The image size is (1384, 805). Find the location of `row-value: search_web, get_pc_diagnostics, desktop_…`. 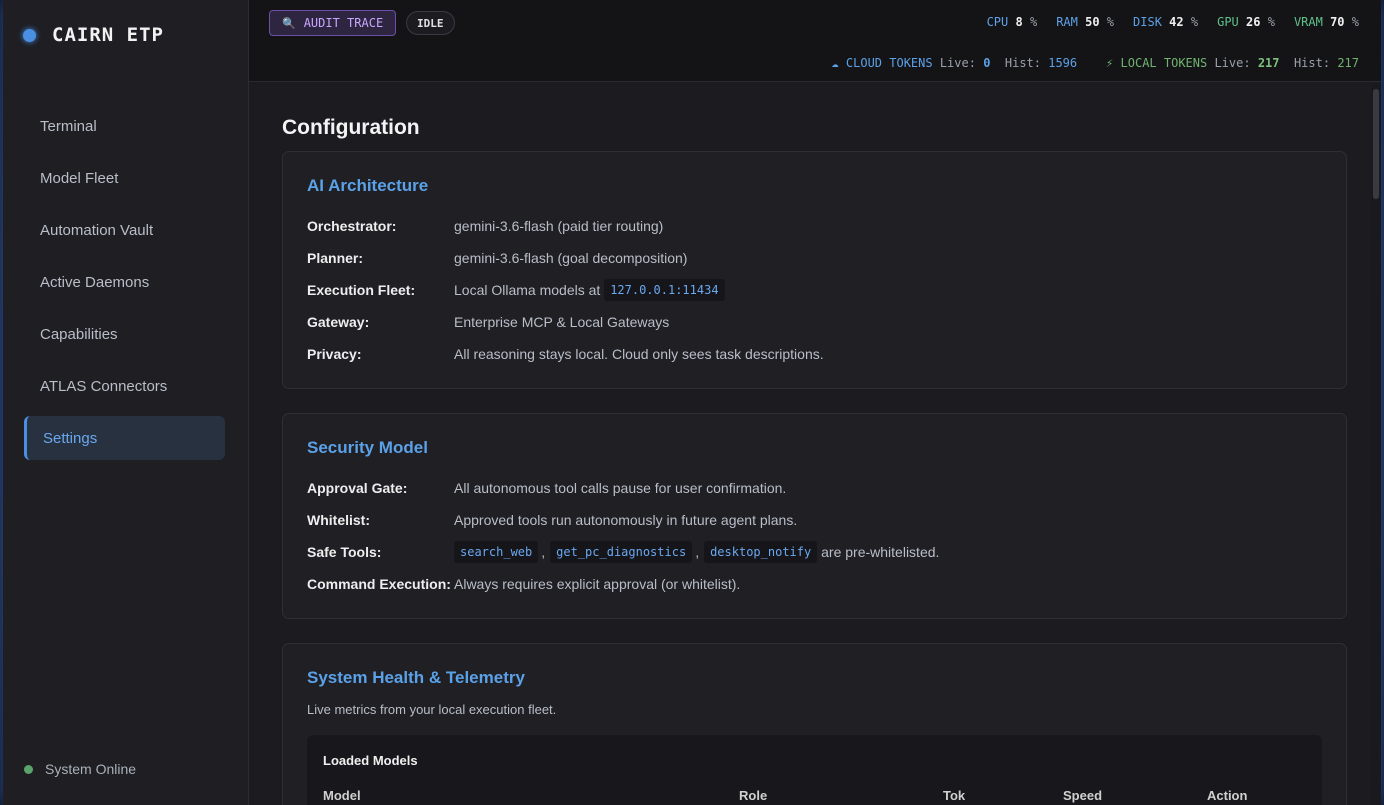

row-value: search_web, get_pc_diagnostics, desktop_… is located at coordinates (696, 552).